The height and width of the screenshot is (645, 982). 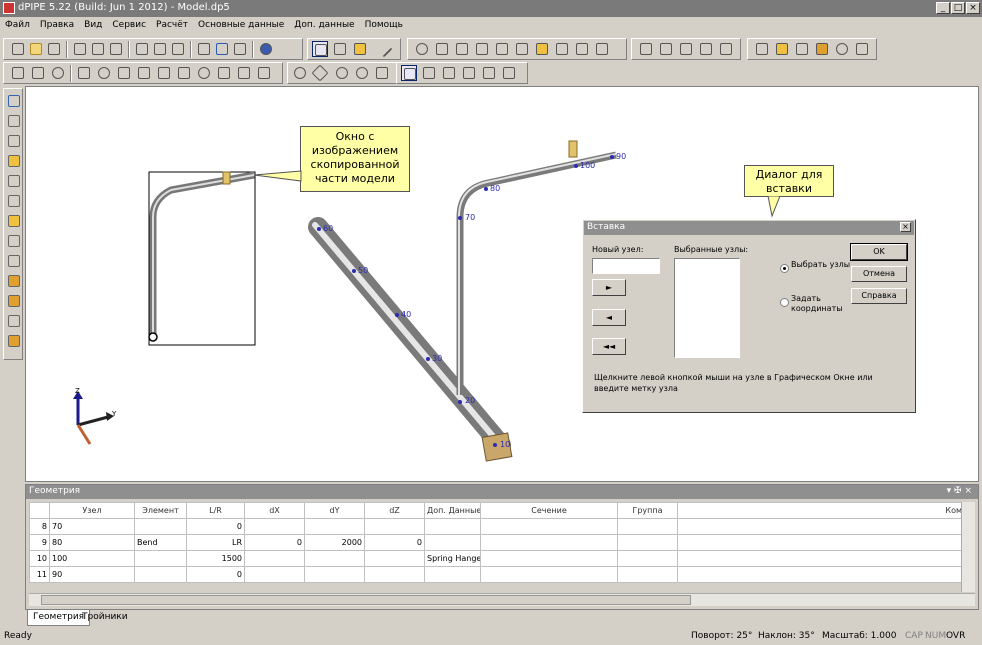 I want to click on angle-arrow-icon, so click(x=144, y=73).